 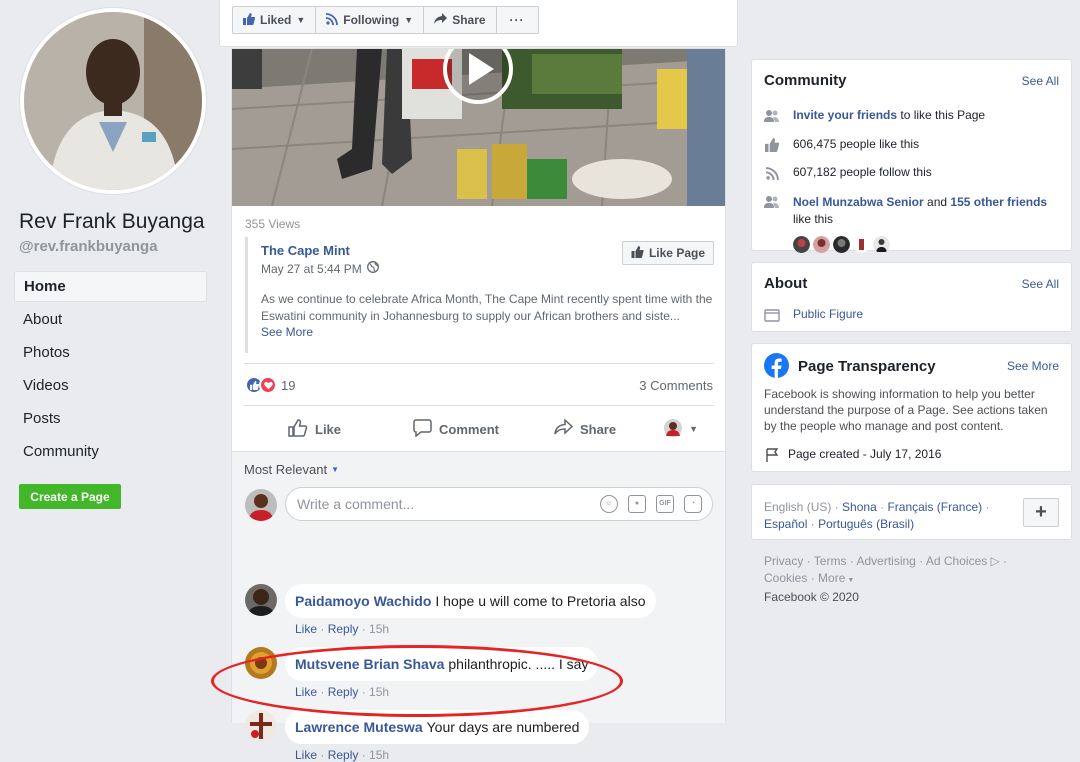 I want to click on page-title: Rev Frank Buyanga, so click(x=112, y=222).